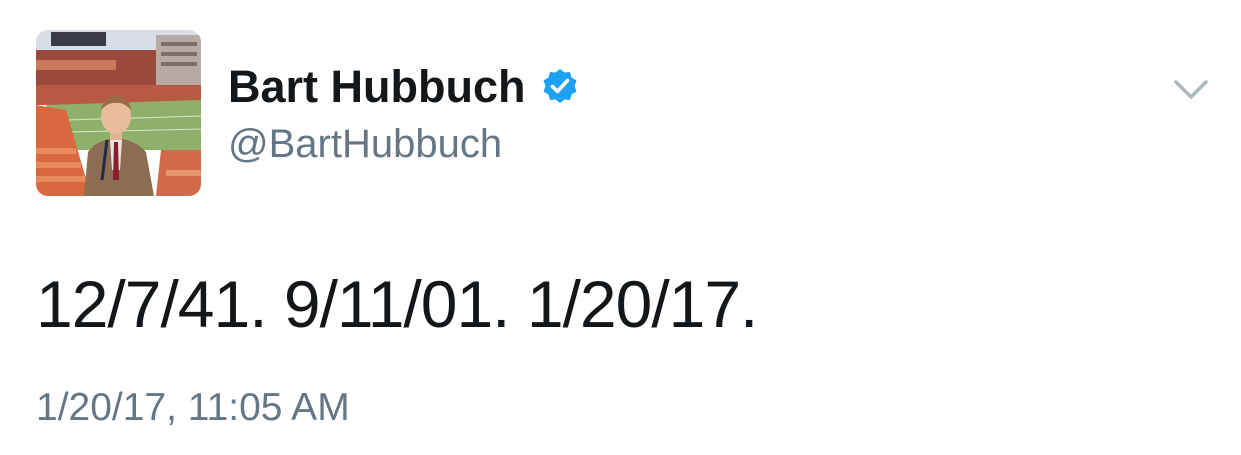 The width and height of the screenshot is (1241, 455). I want to click on name-row: Bart Hubbuch, so click(404, 87).